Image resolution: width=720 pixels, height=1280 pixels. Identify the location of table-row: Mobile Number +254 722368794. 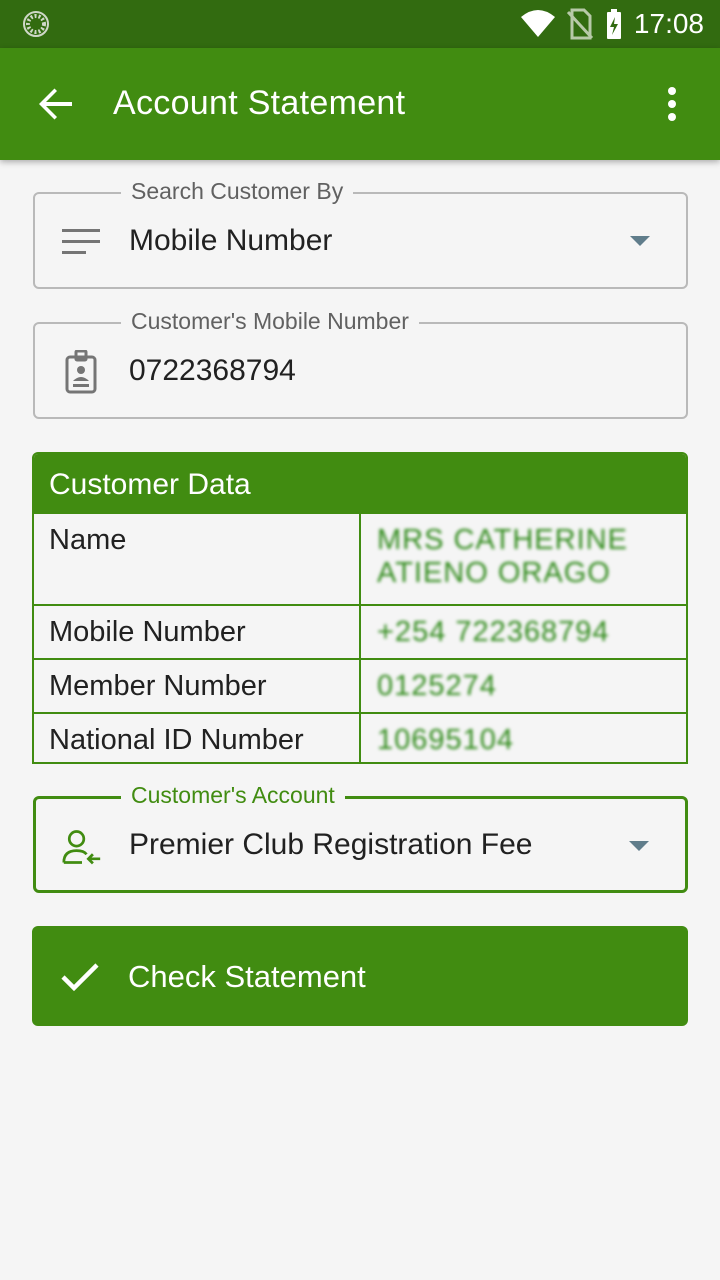
(360, 631).